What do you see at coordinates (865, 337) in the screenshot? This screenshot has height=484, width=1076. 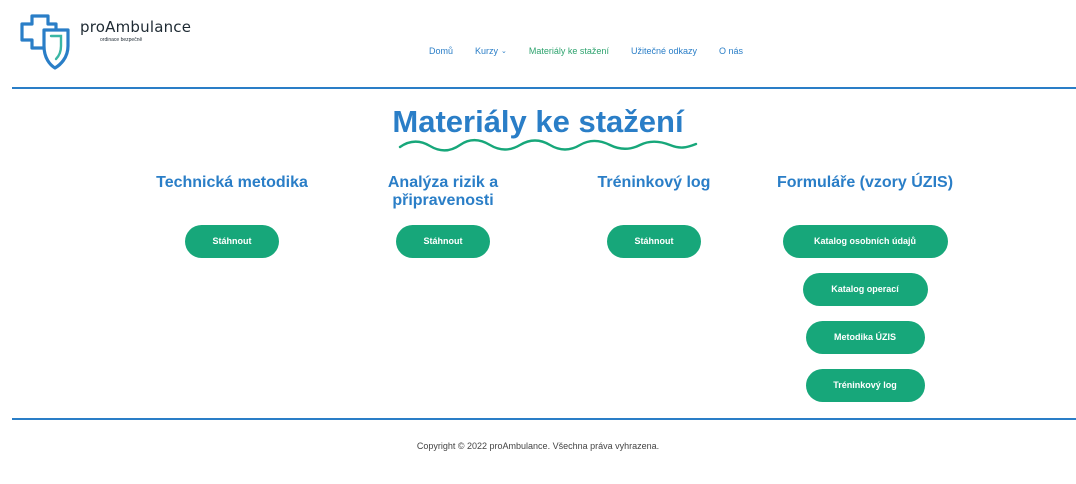 I see `metodika-uzis-button: Metodika ÚZIS` at bounding box center [865, 337].